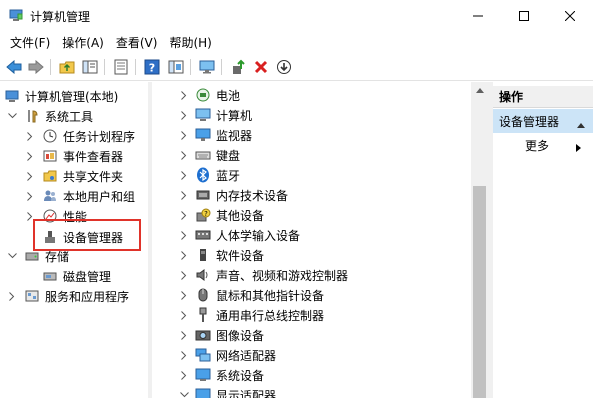  Describe the element at coordinates (190, 42) in the screenshot. I see `menu-help: 帮助(H)` at that location.